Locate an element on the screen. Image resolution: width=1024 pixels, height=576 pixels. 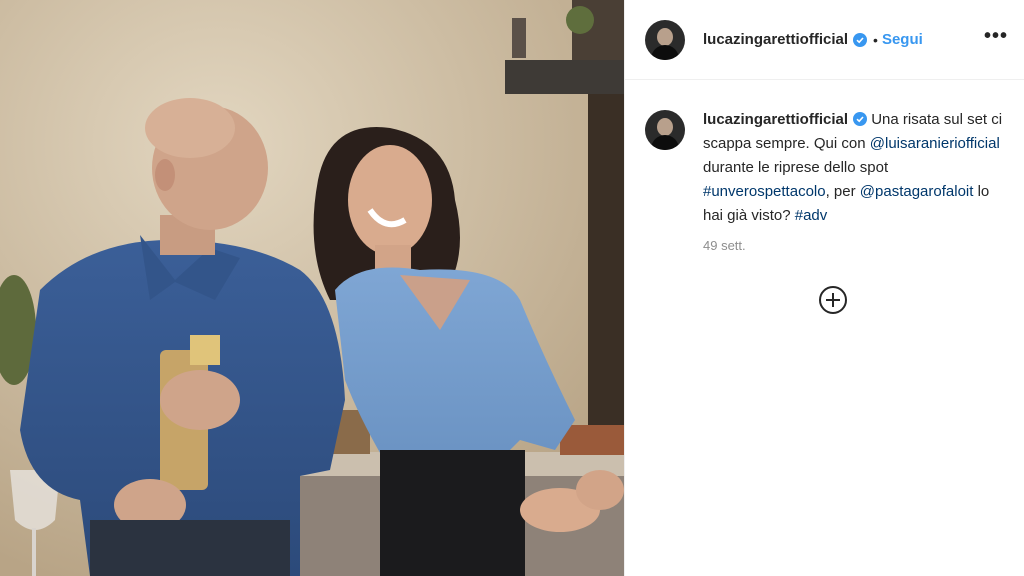
post-header: lucazingarettiofficial • Segui ••• is located at coordinates (824, 40).